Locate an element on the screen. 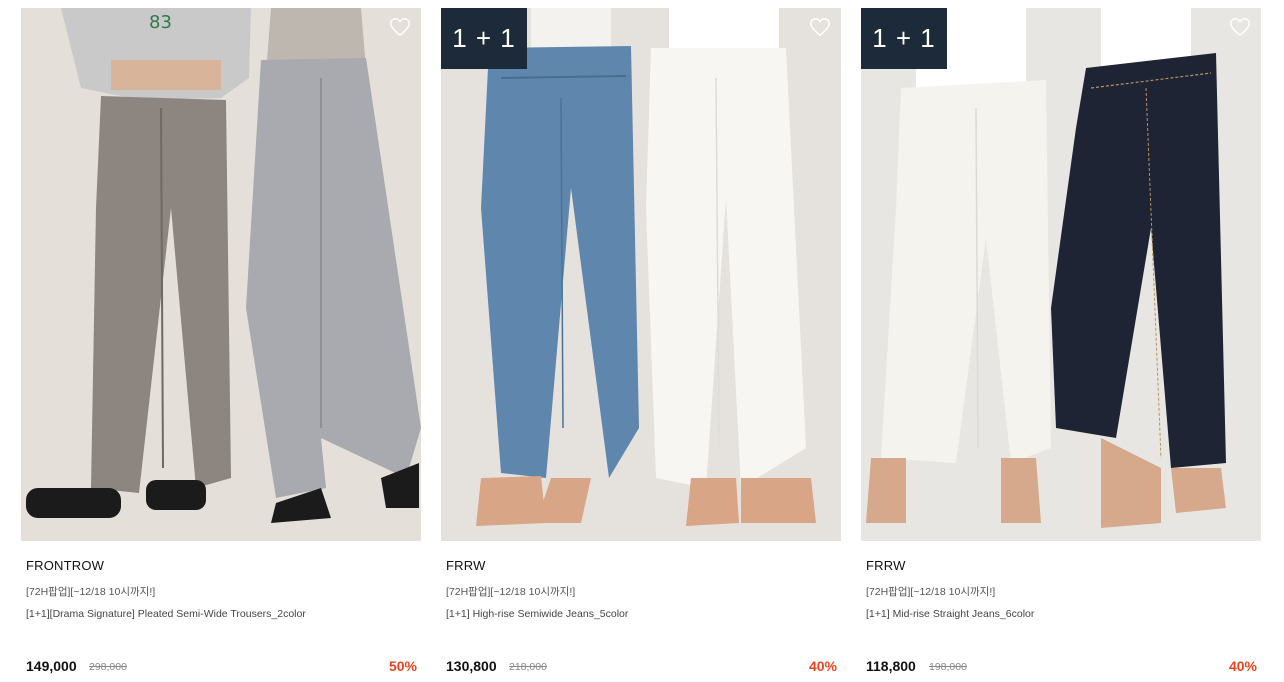 The image size is (1284, 682). sale-price: 118,800 is located at coordinates (891, 666).